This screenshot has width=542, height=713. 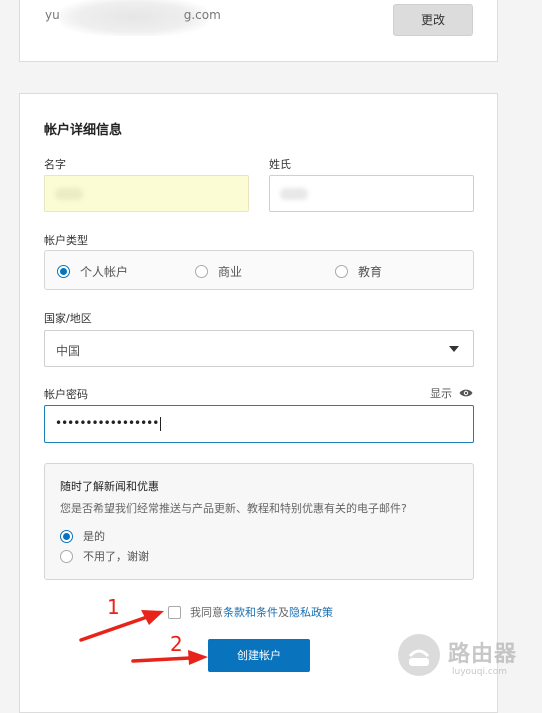 I want to click on account-type-personal-label: 个人帐户, so click(x=104, y=271).